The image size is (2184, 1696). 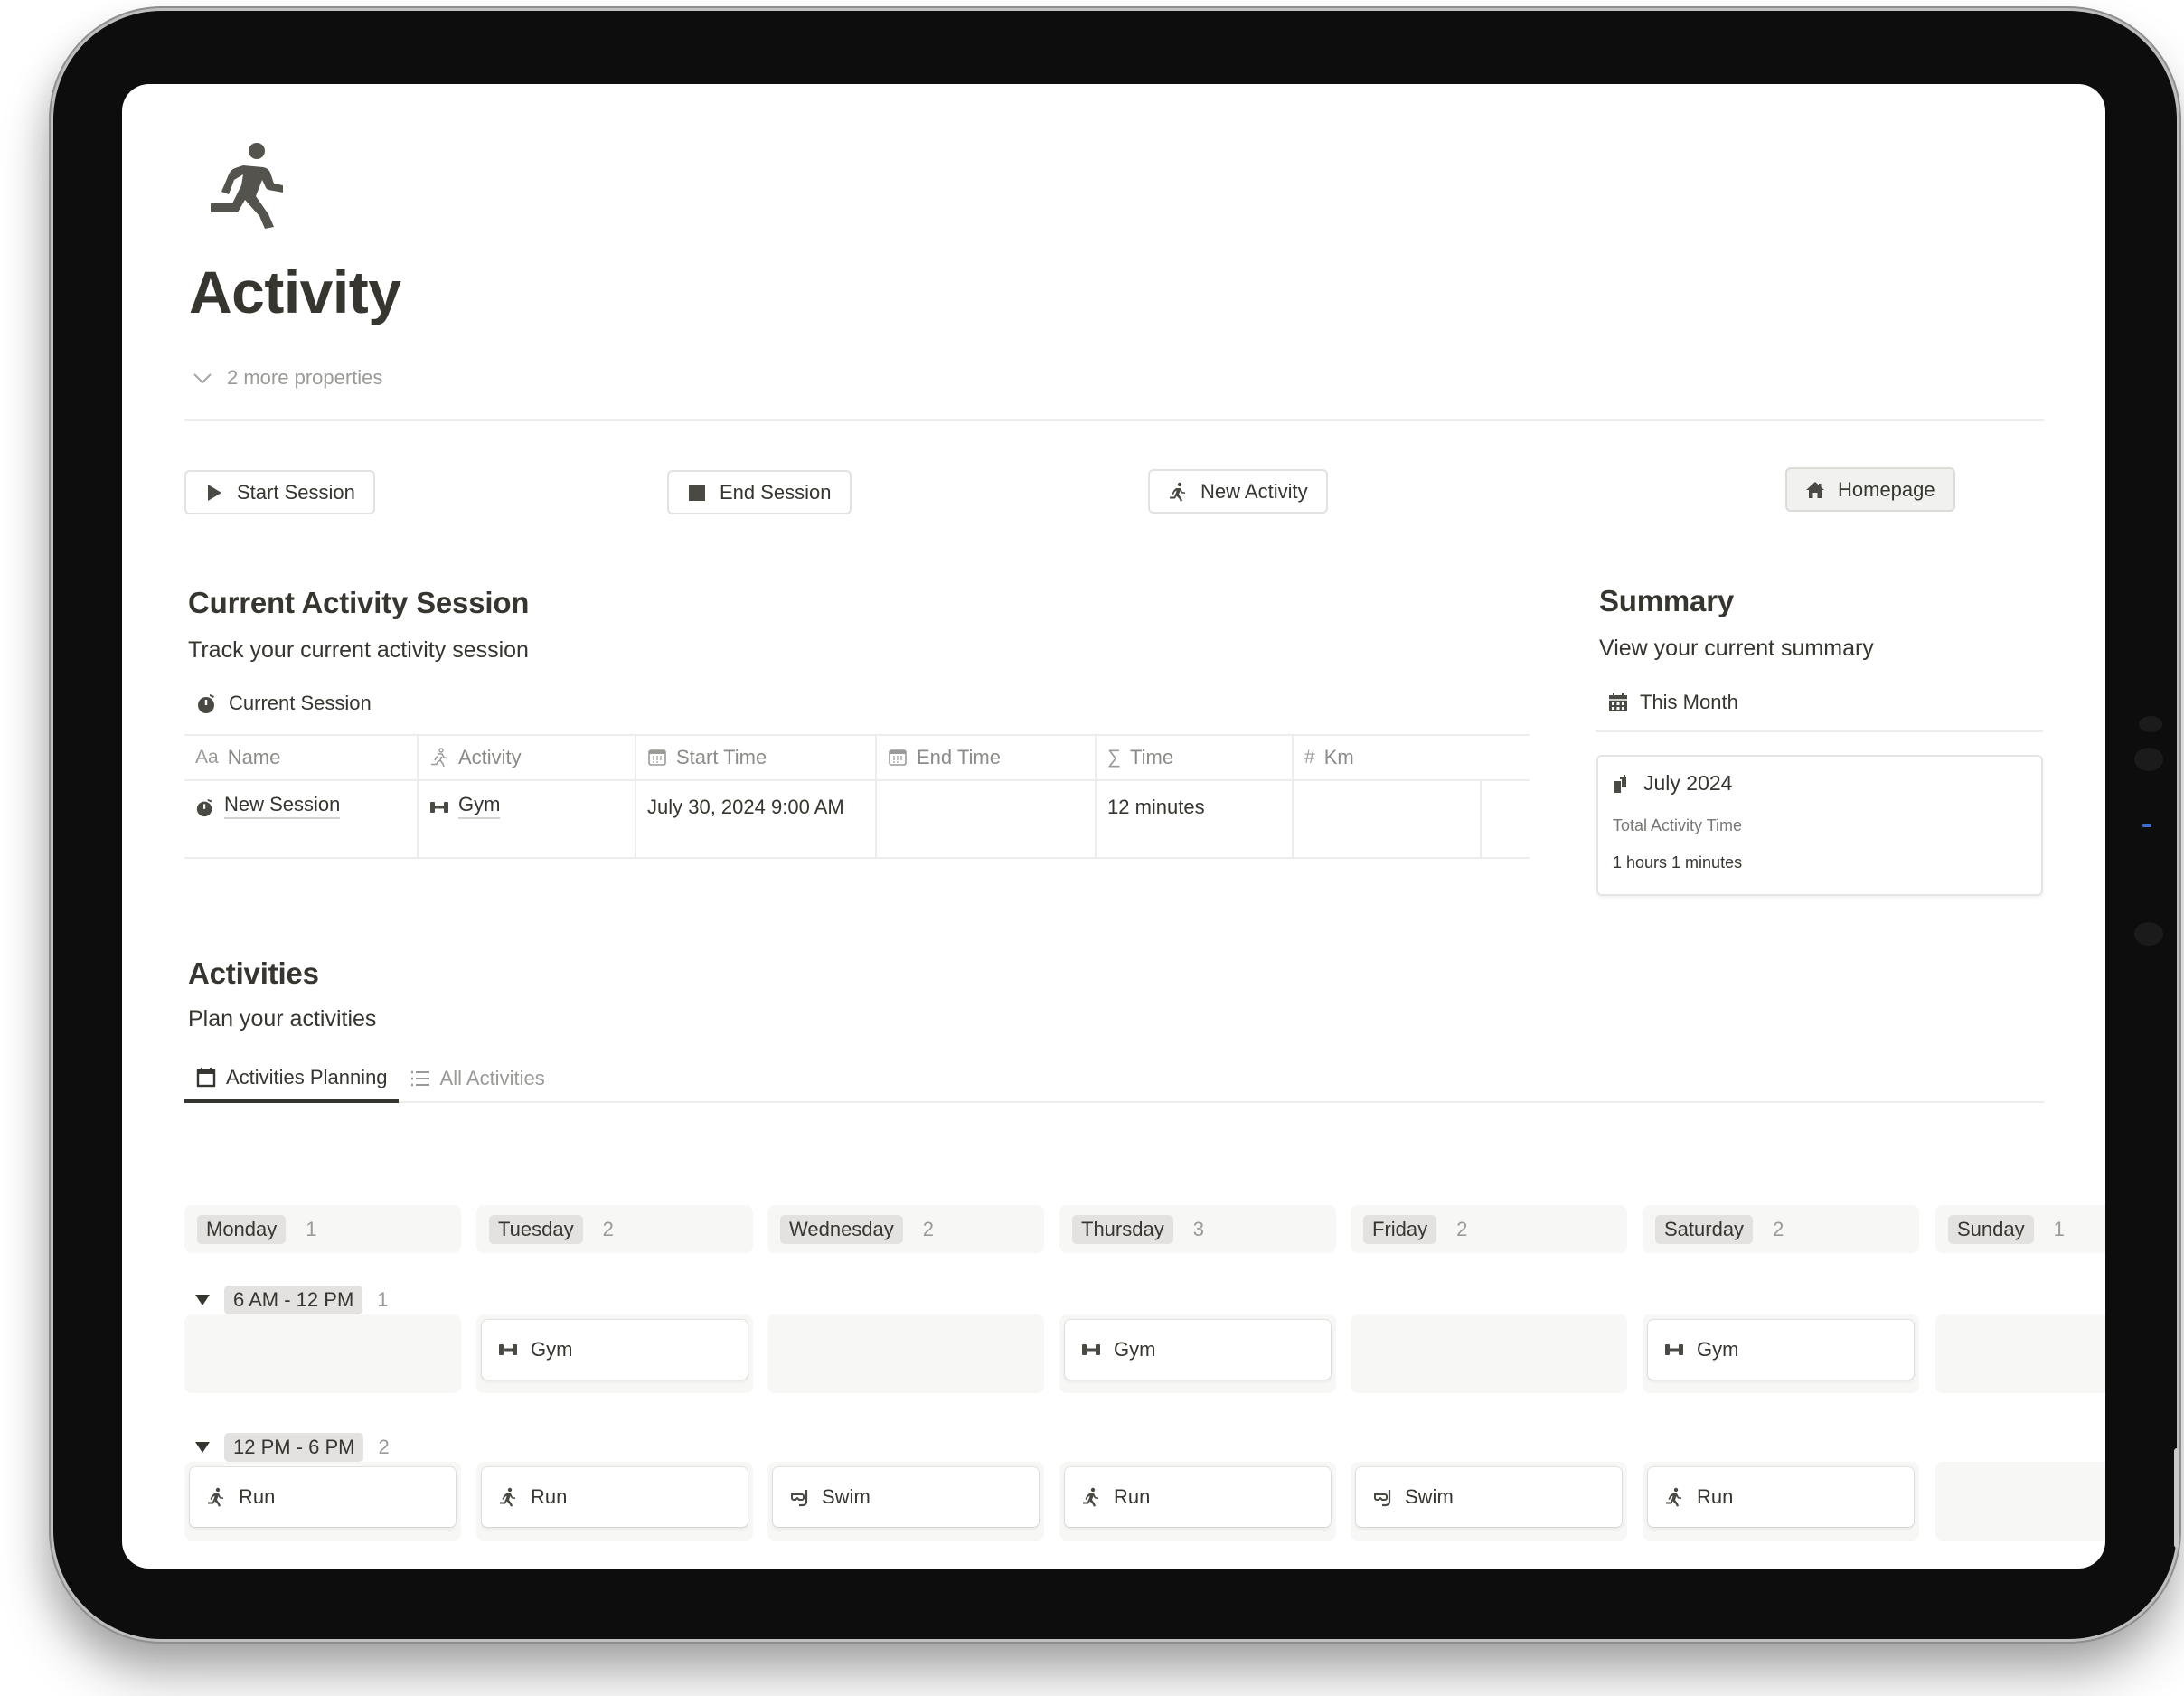 I want to click on day-pill: Saturday, so click(x=1704, y=1229).